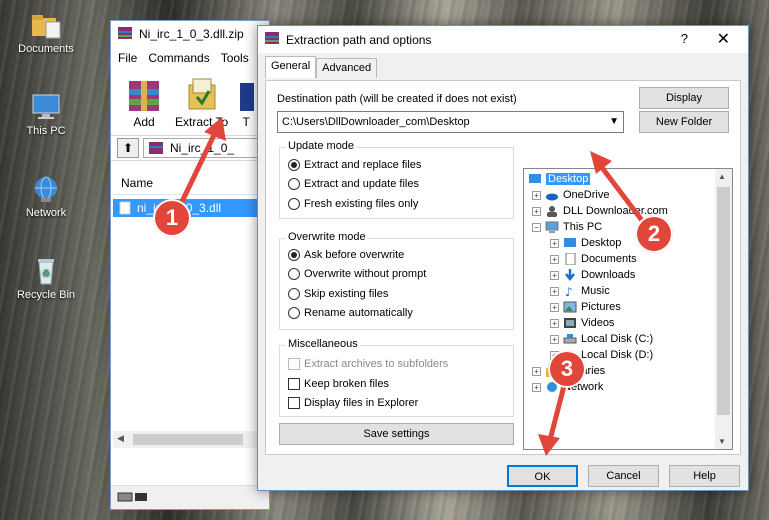 The height and width of the screenshot is (520, 769). I want to click on annotation-step-2: 2, so click(654, 234).